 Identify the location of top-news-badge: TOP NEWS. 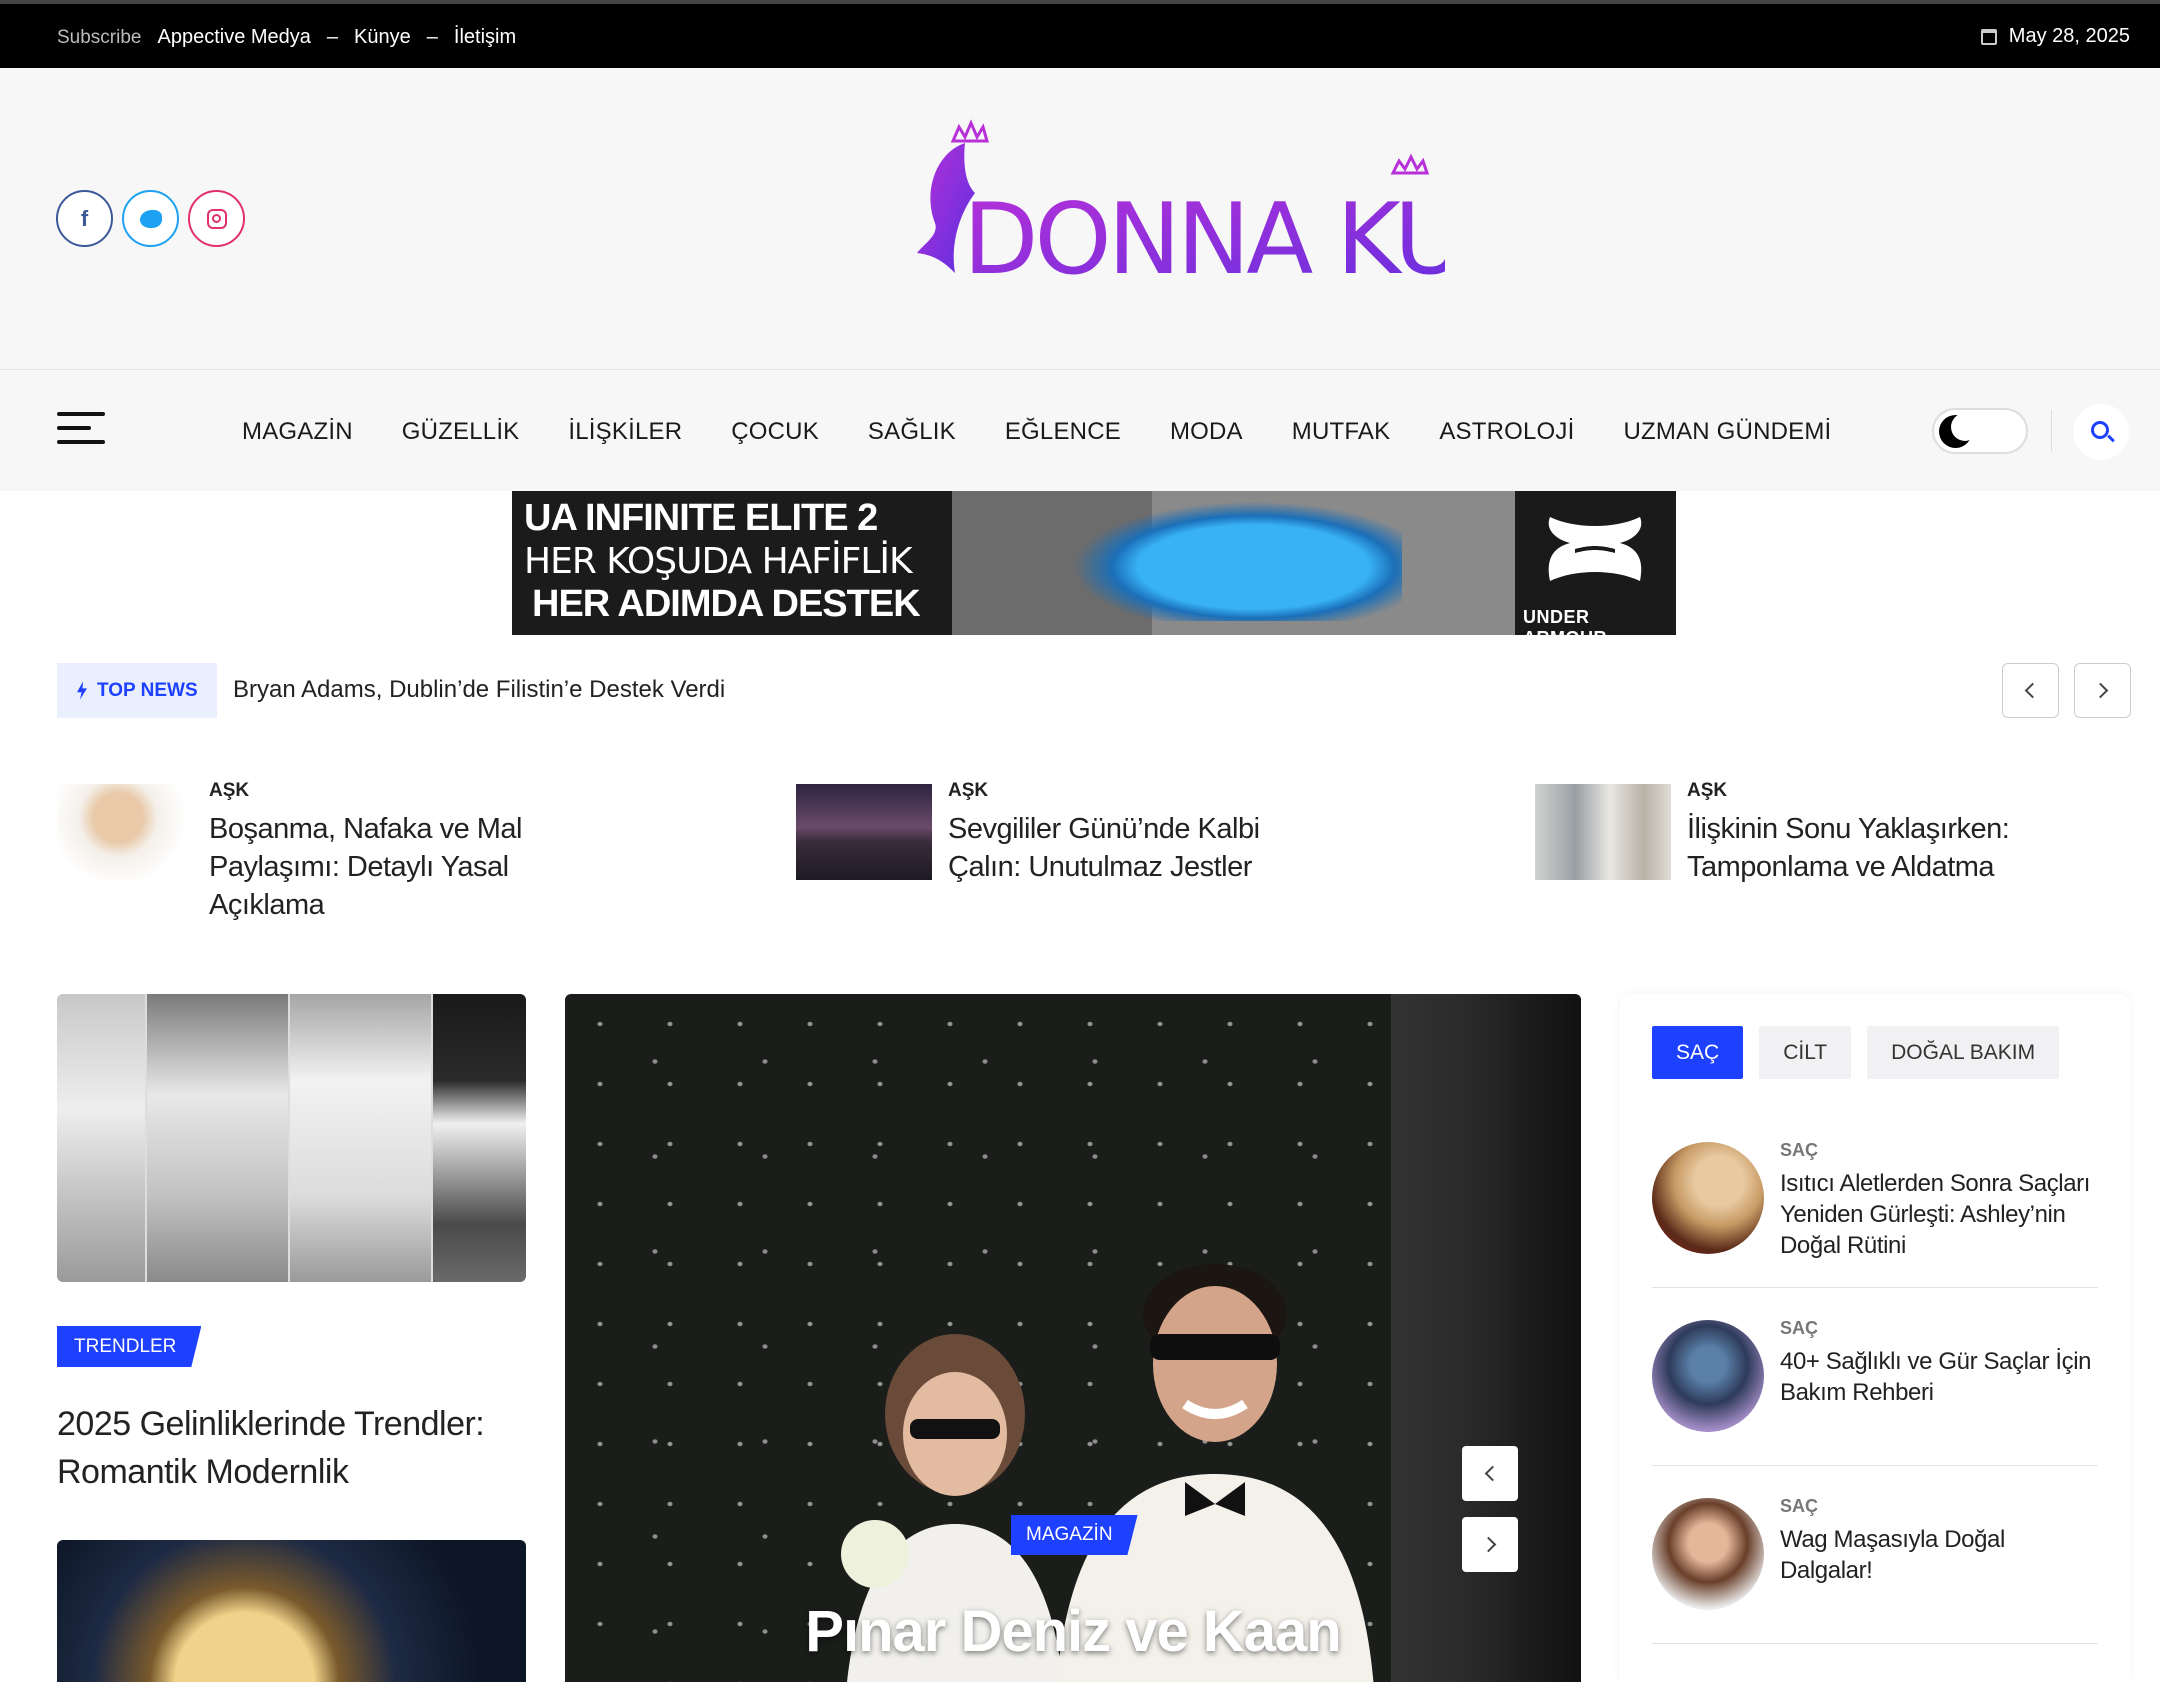
(137, 690).